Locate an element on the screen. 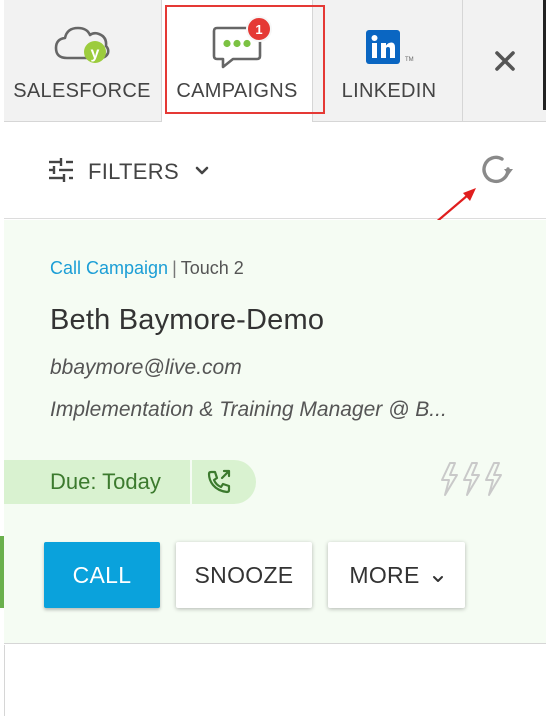 This screenshot has height=716, width=546. svg-text: y is located at coordinates (95, 53).